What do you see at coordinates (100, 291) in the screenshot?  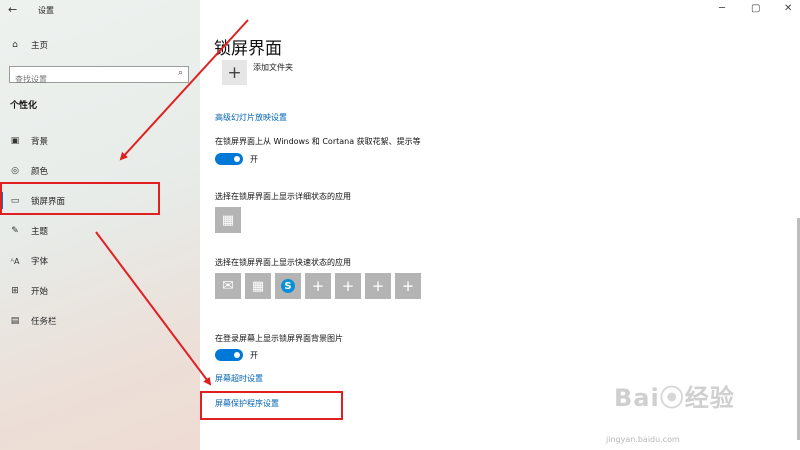 I see `sidebar-item-start: ⊞ 开始` at bounding box center [100, 291].